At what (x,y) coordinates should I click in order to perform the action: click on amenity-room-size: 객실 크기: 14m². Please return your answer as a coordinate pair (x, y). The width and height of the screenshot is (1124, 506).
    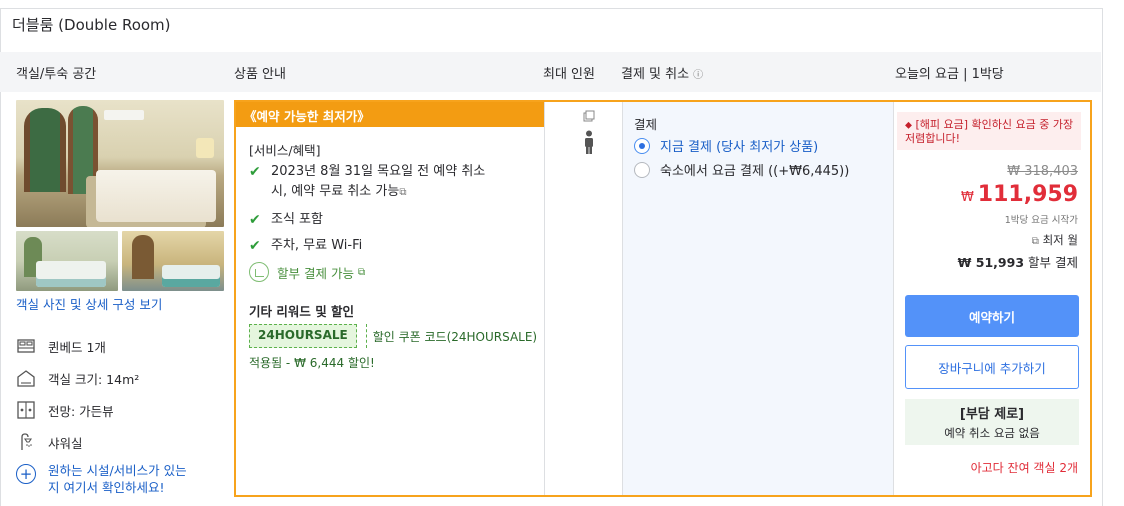
    Looking at the image, I should click on (77, 378).